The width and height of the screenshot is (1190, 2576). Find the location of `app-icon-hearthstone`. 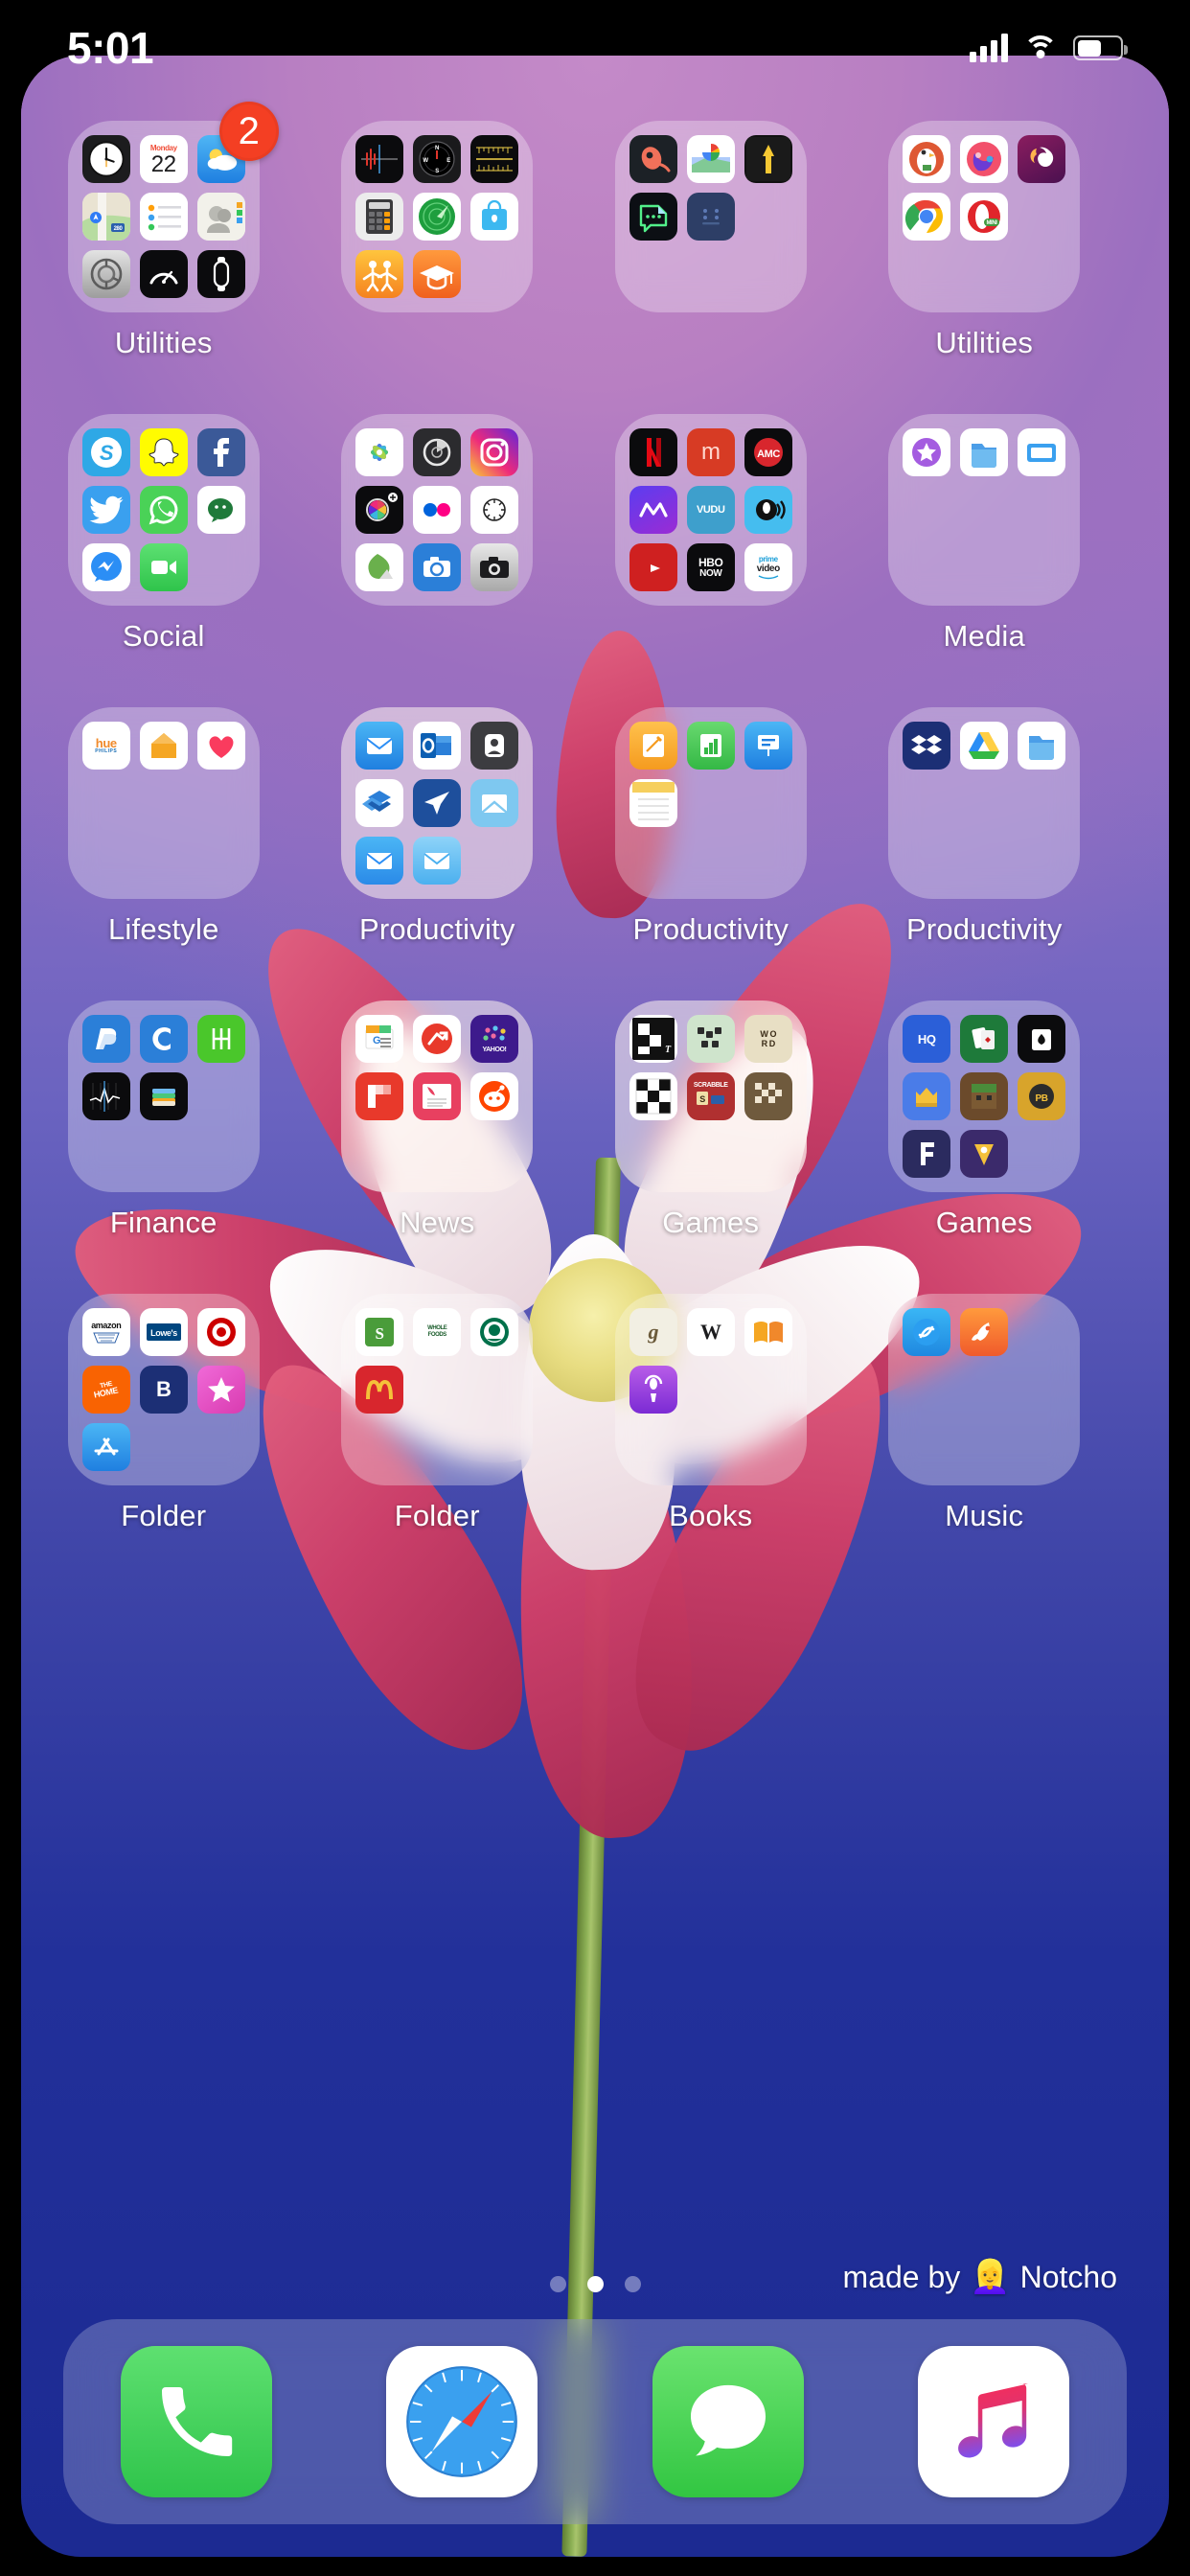

app-icon-hearthstone is located at coordinates (984, 1154).